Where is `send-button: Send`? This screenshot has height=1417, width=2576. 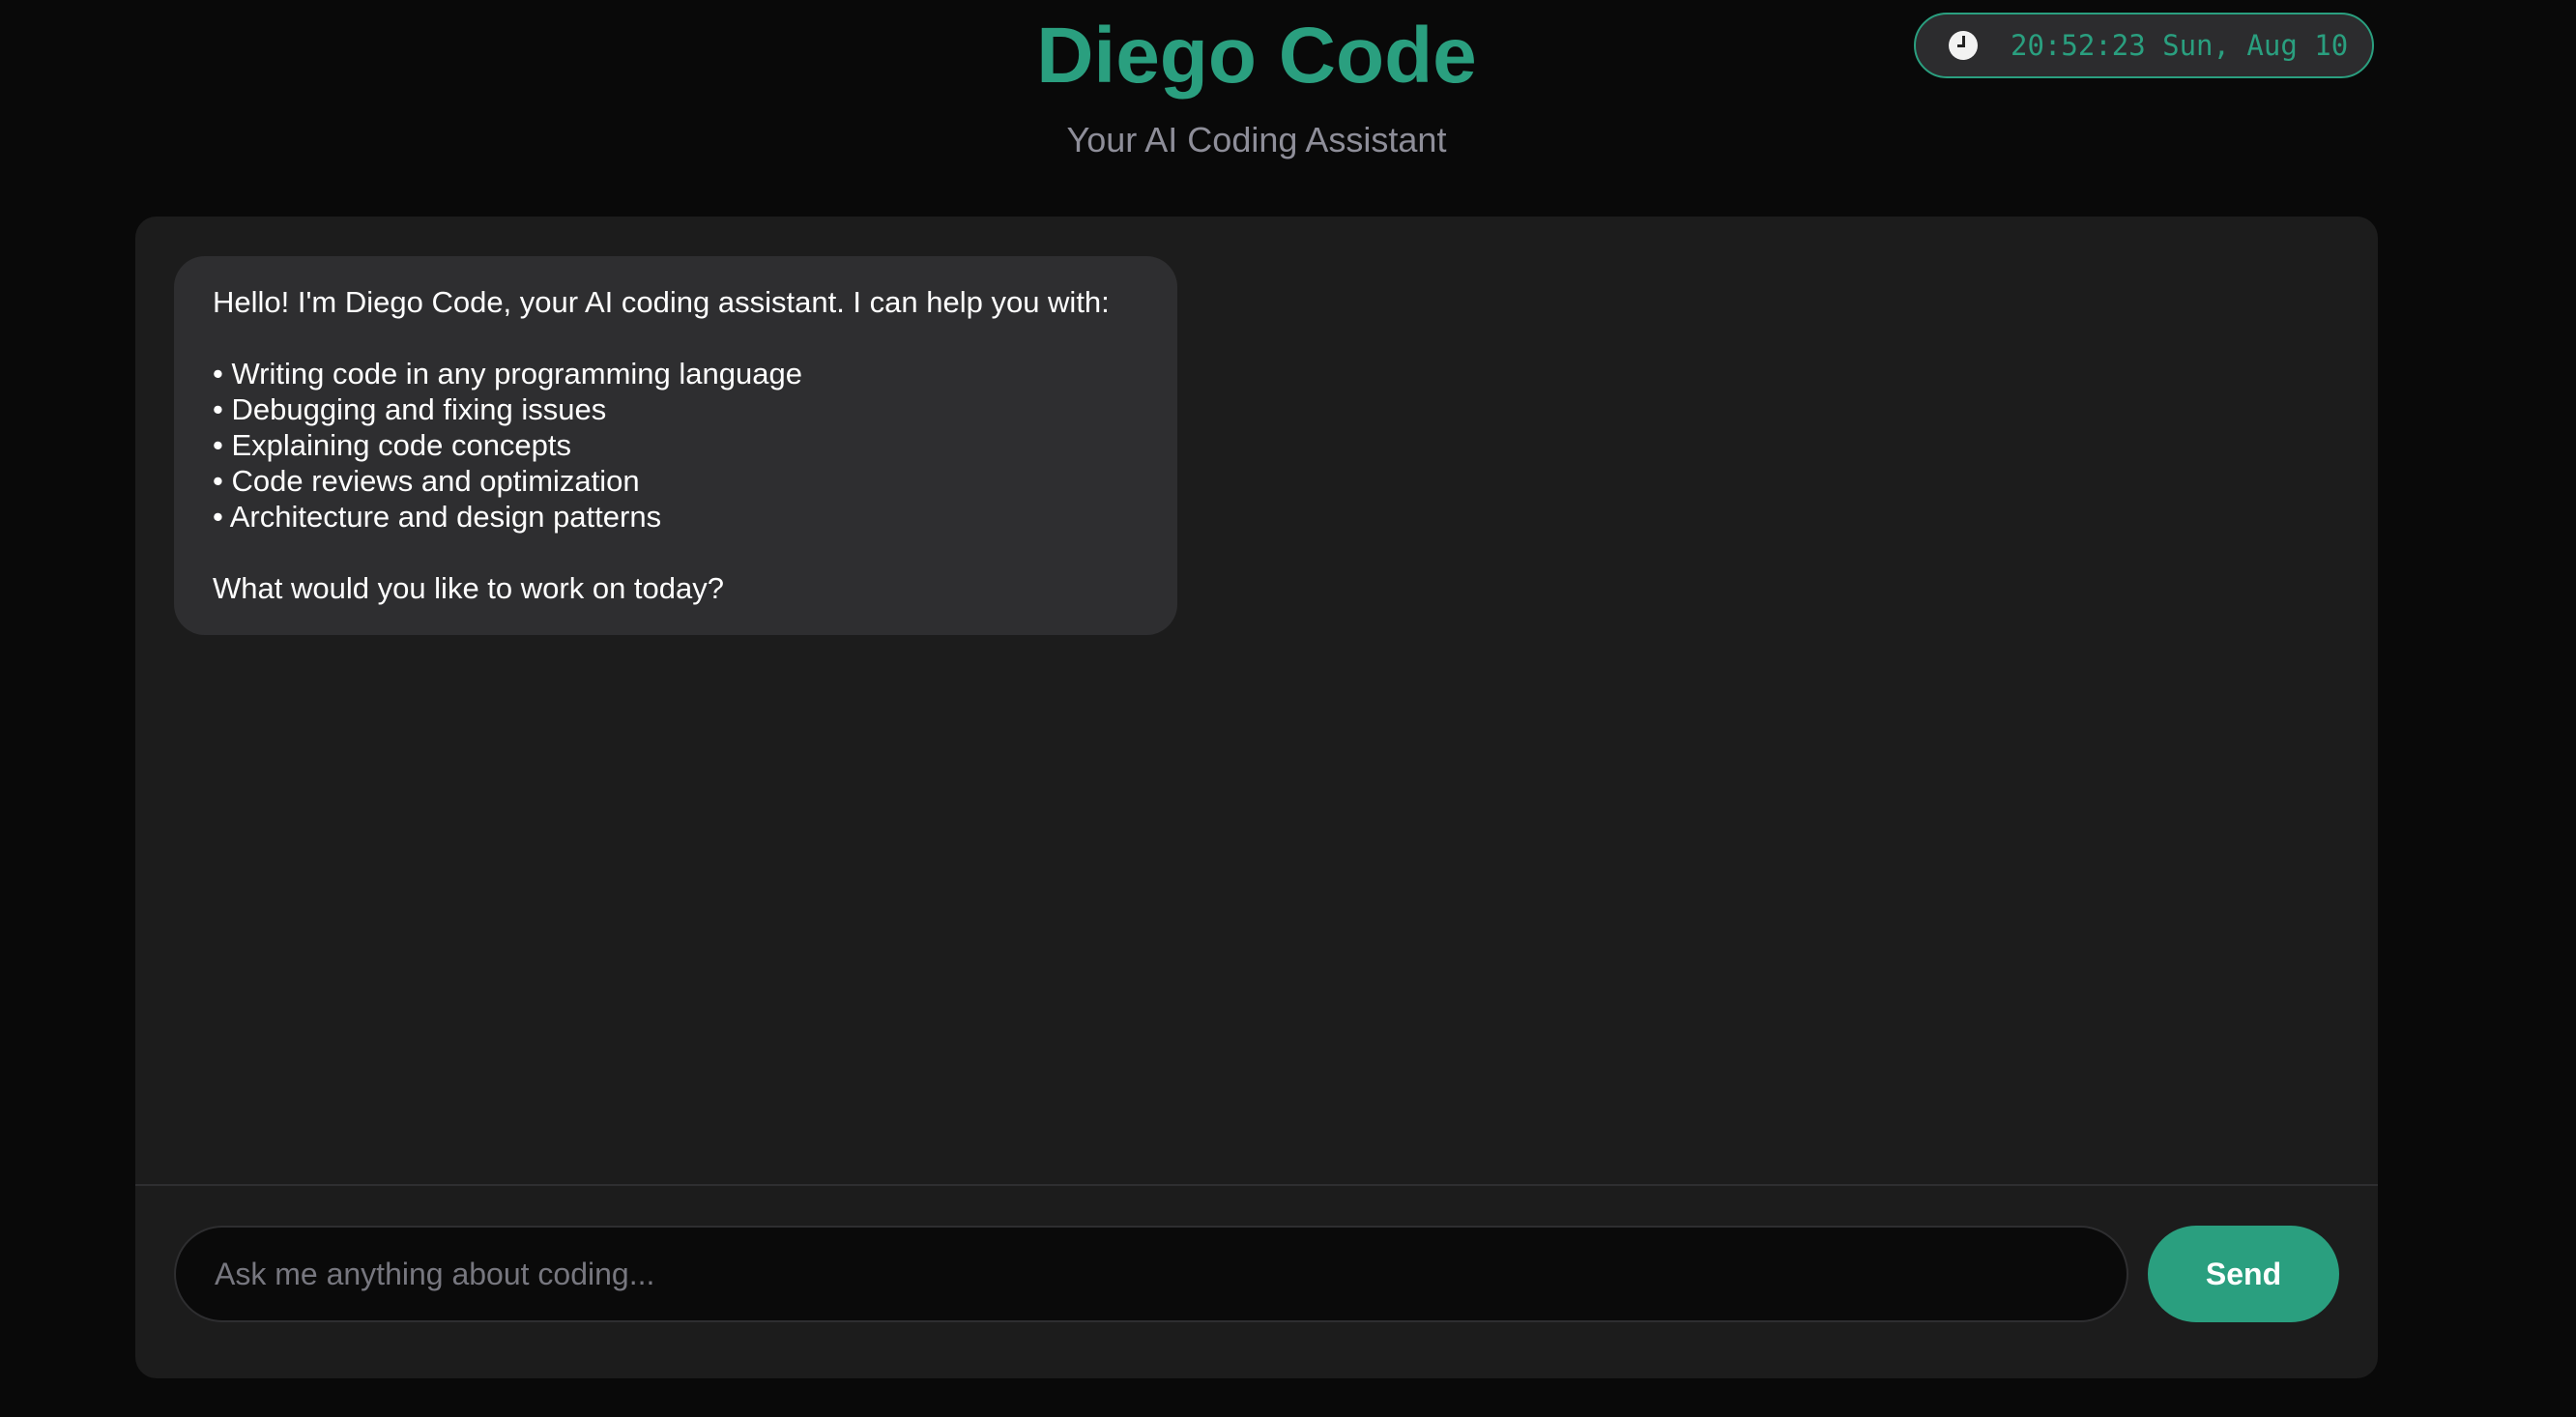
send-button: Send is located at coordinates (2243, 1274).